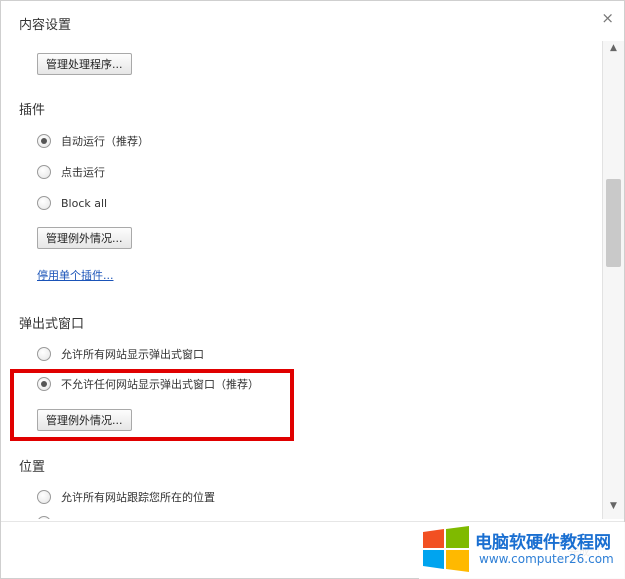 This screenshot has height=579, width=625. Describe the element at coordinates (613, 51) in the screenshot. I see `scroll-up-arrow-icon: ▲` at that location.